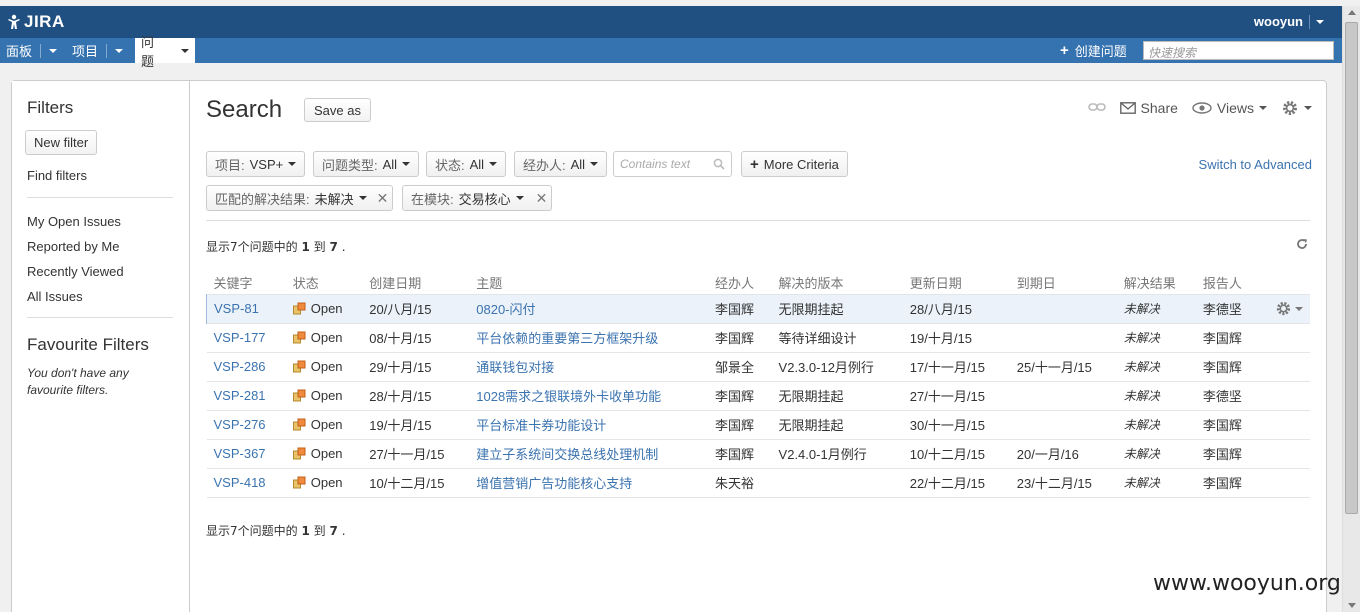 The image size is (1360, 612). What do you see at coordinates (366, 164) in the screenshot?
I see `criteria-issue-type: 问题类型: All` at bounding box center [366, 164].